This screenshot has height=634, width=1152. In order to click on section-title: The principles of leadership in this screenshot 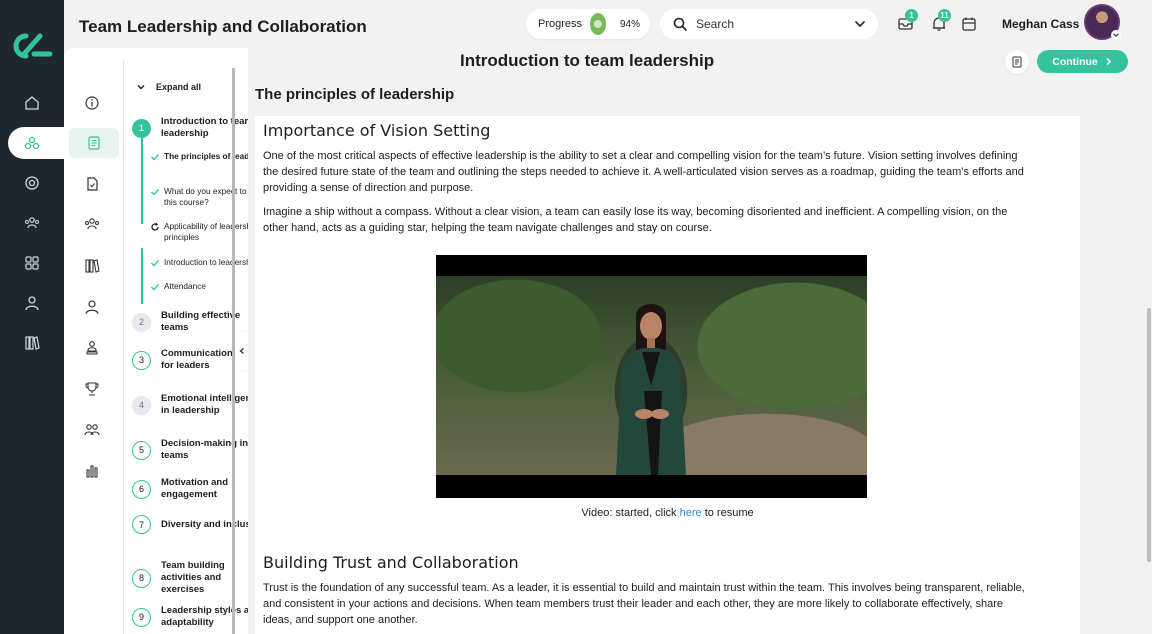, I will do `click(355, 94)`.